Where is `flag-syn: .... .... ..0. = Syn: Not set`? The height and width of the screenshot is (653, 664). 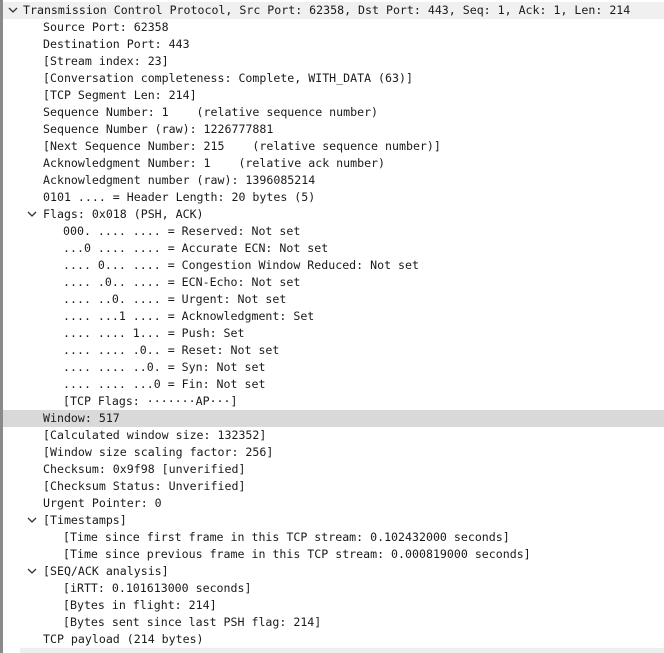
flag-syn: .... .... ..0. = Syn: Not set is located at coordinates (333, 367).